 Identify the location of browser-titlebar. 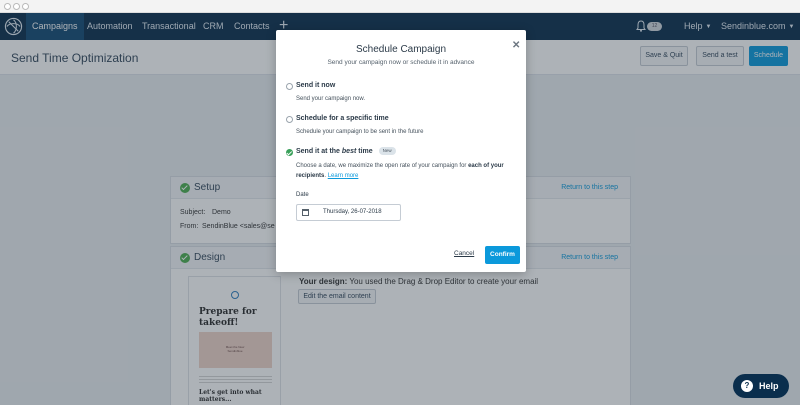
(400, 6).